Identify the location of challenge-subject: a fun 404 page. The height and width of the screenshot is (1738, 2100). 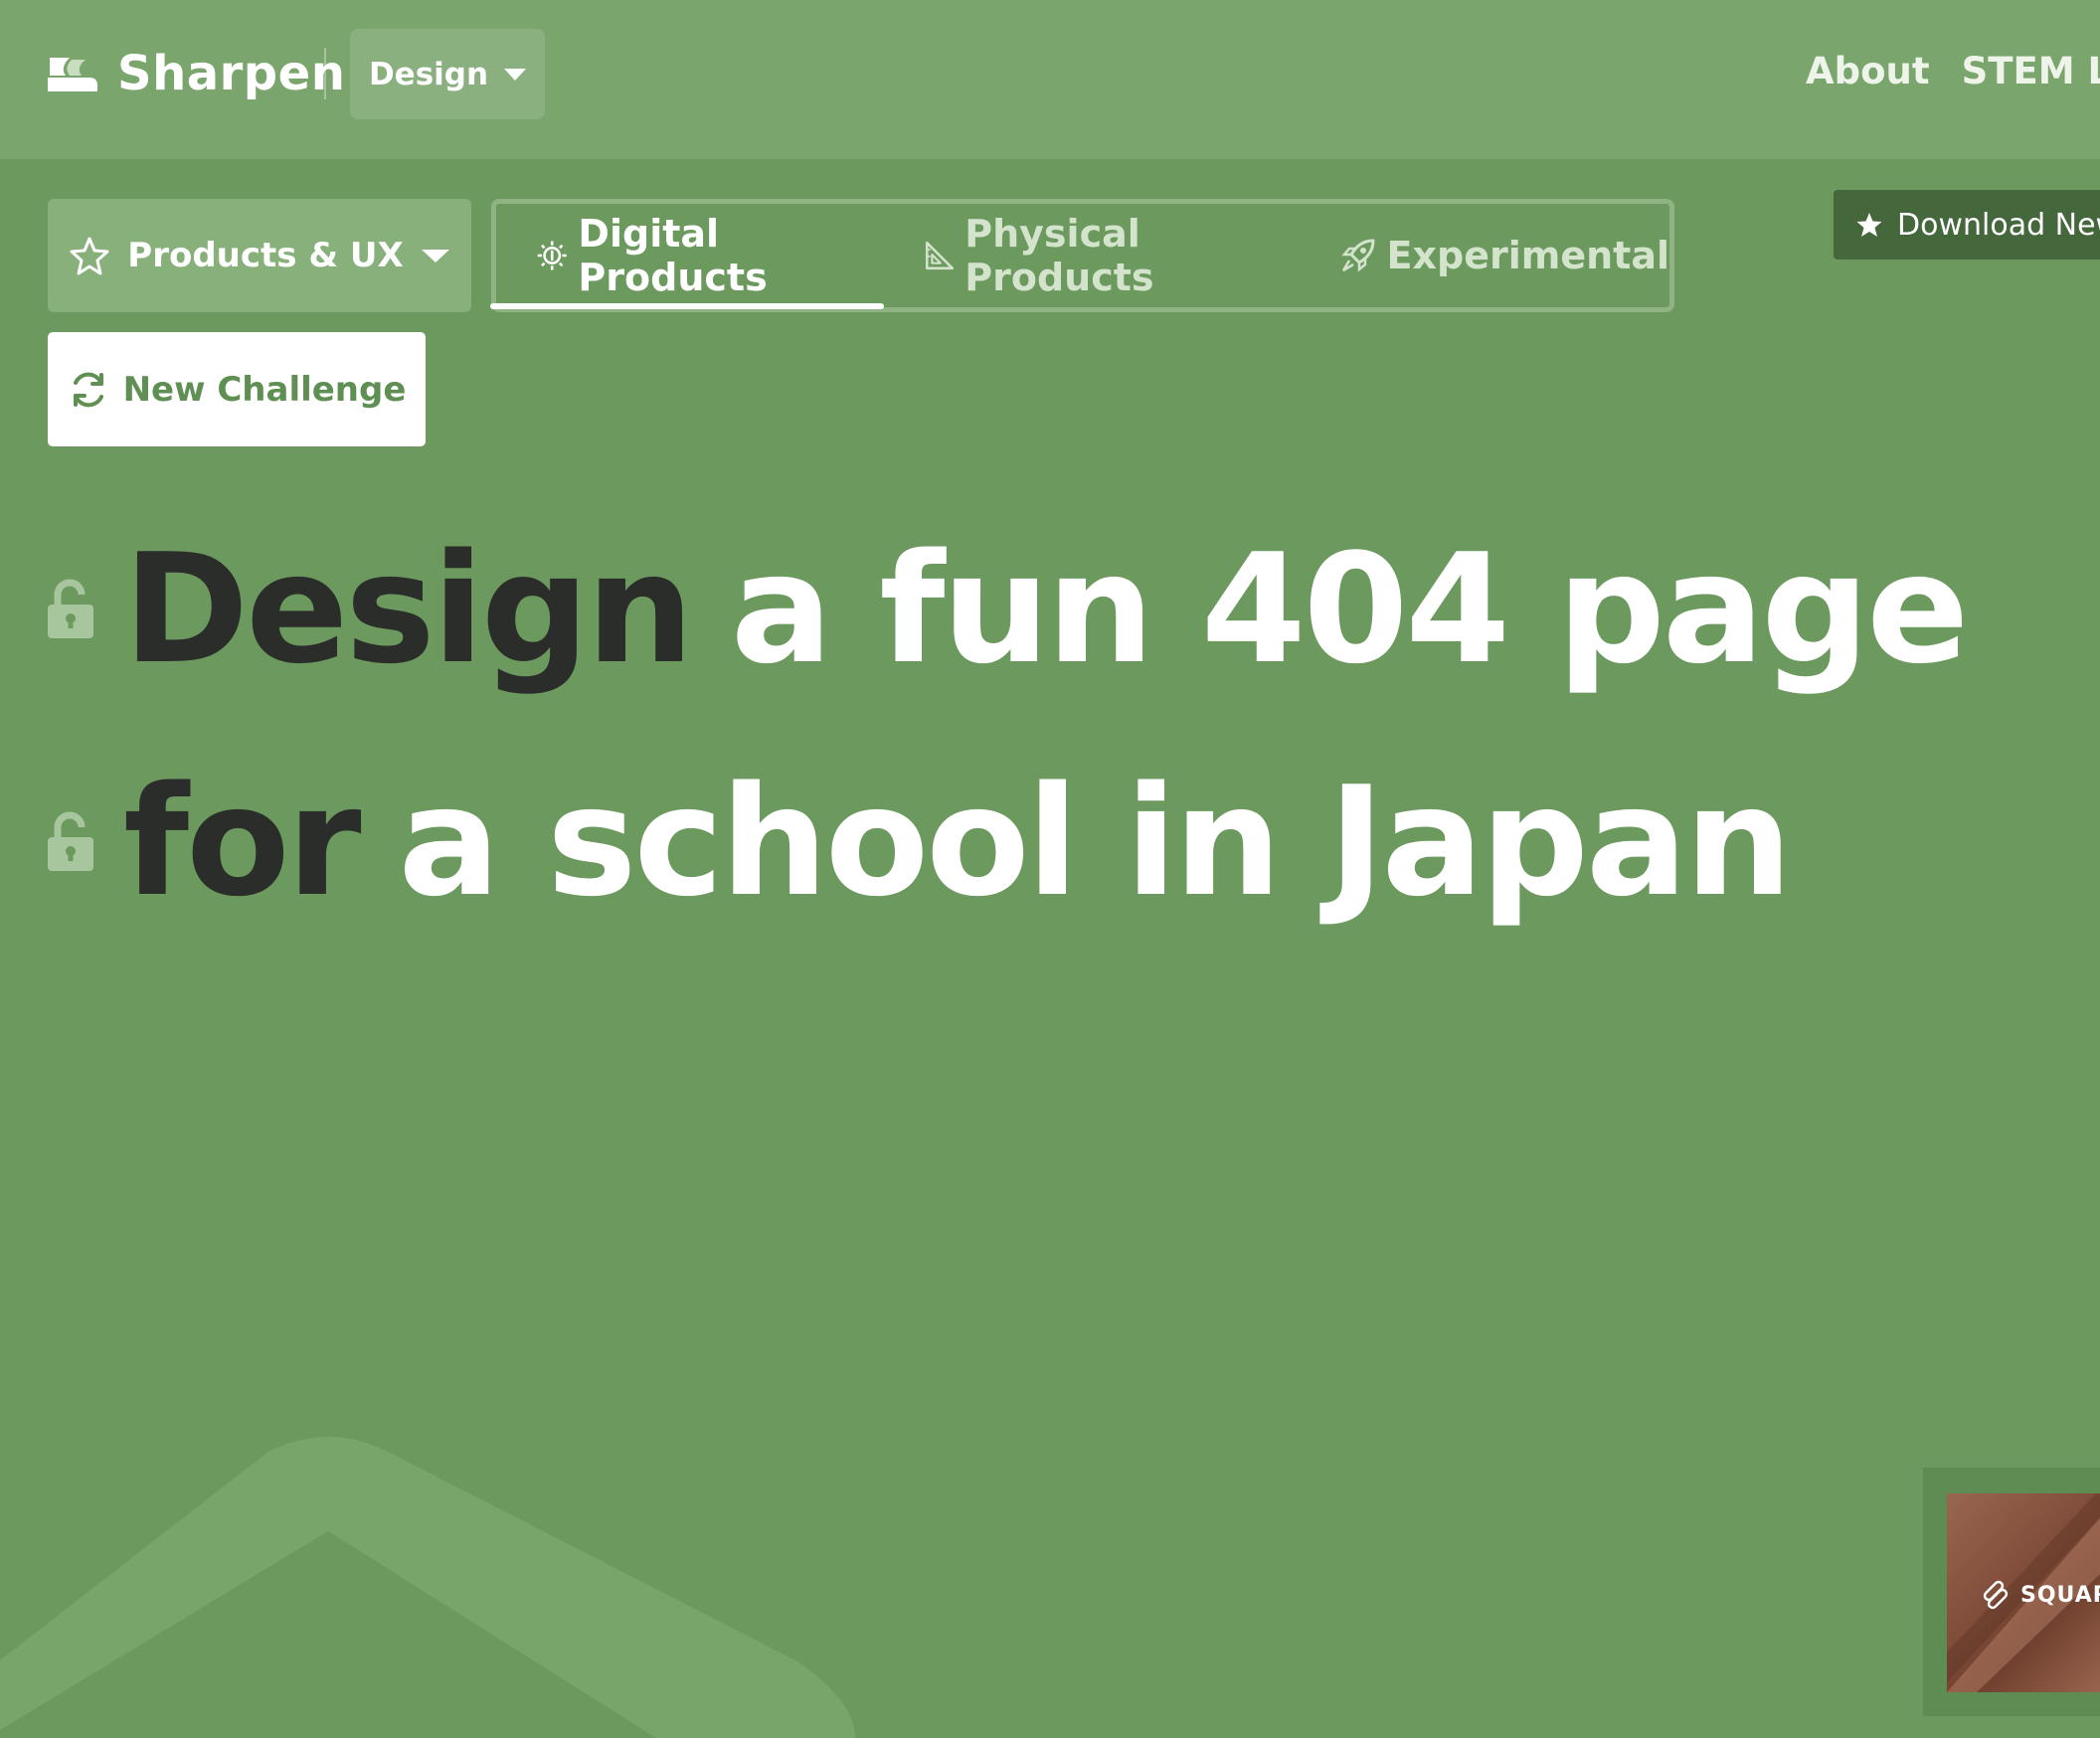
(1350, 609).